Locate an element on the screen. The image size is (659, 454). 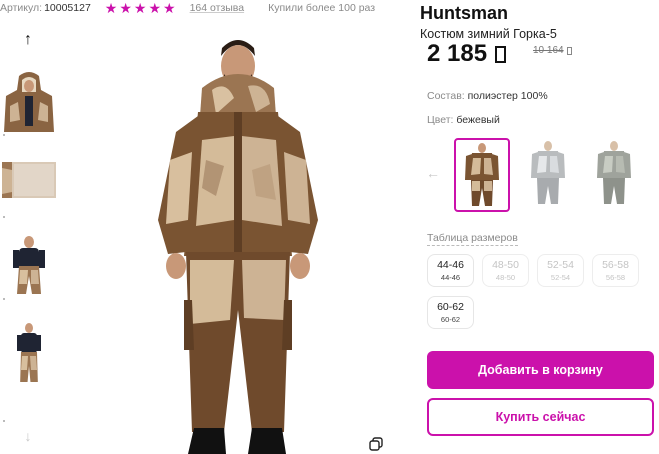
composition-row: Состав: полиэстер 100% is located at coordinates (487, 96).